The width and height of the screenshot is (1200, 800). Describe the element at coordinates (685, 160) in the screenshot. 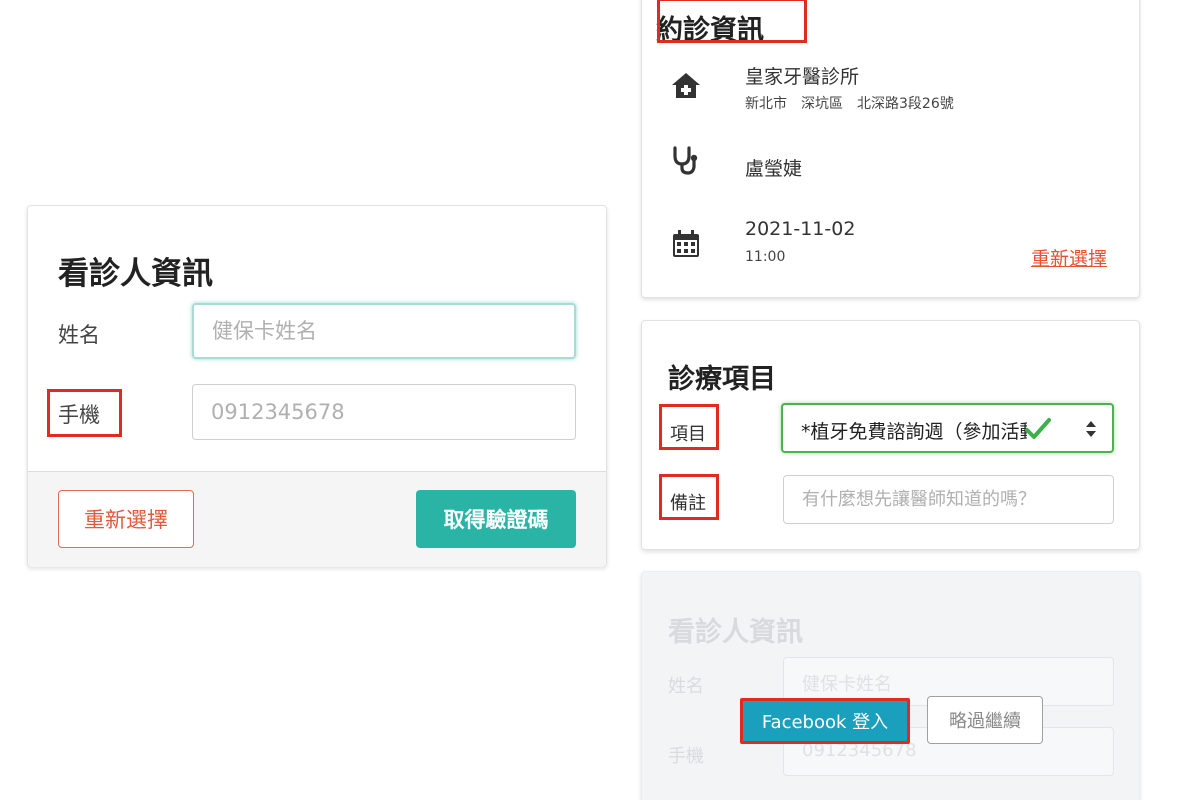

I see `stethoscope-icon` at that location.